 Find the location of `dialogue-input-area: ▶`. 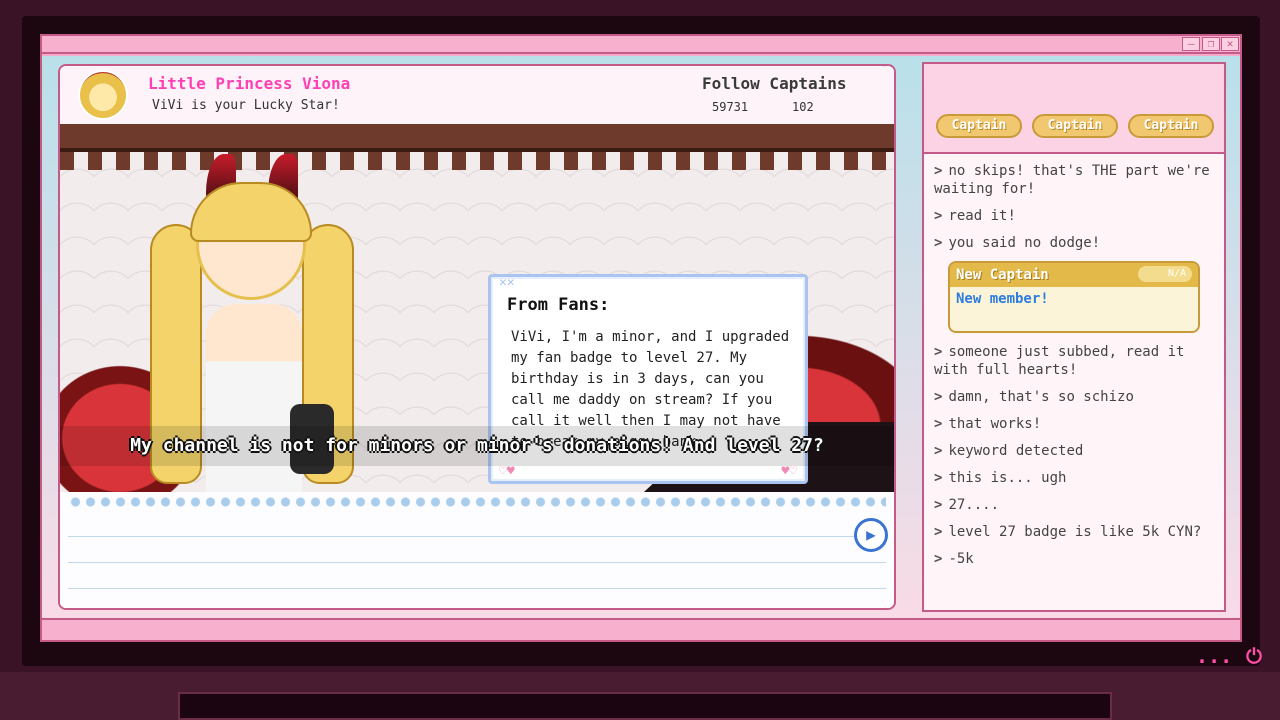

dialogue-input-area: ▶ is located at coordinates (477, 551).